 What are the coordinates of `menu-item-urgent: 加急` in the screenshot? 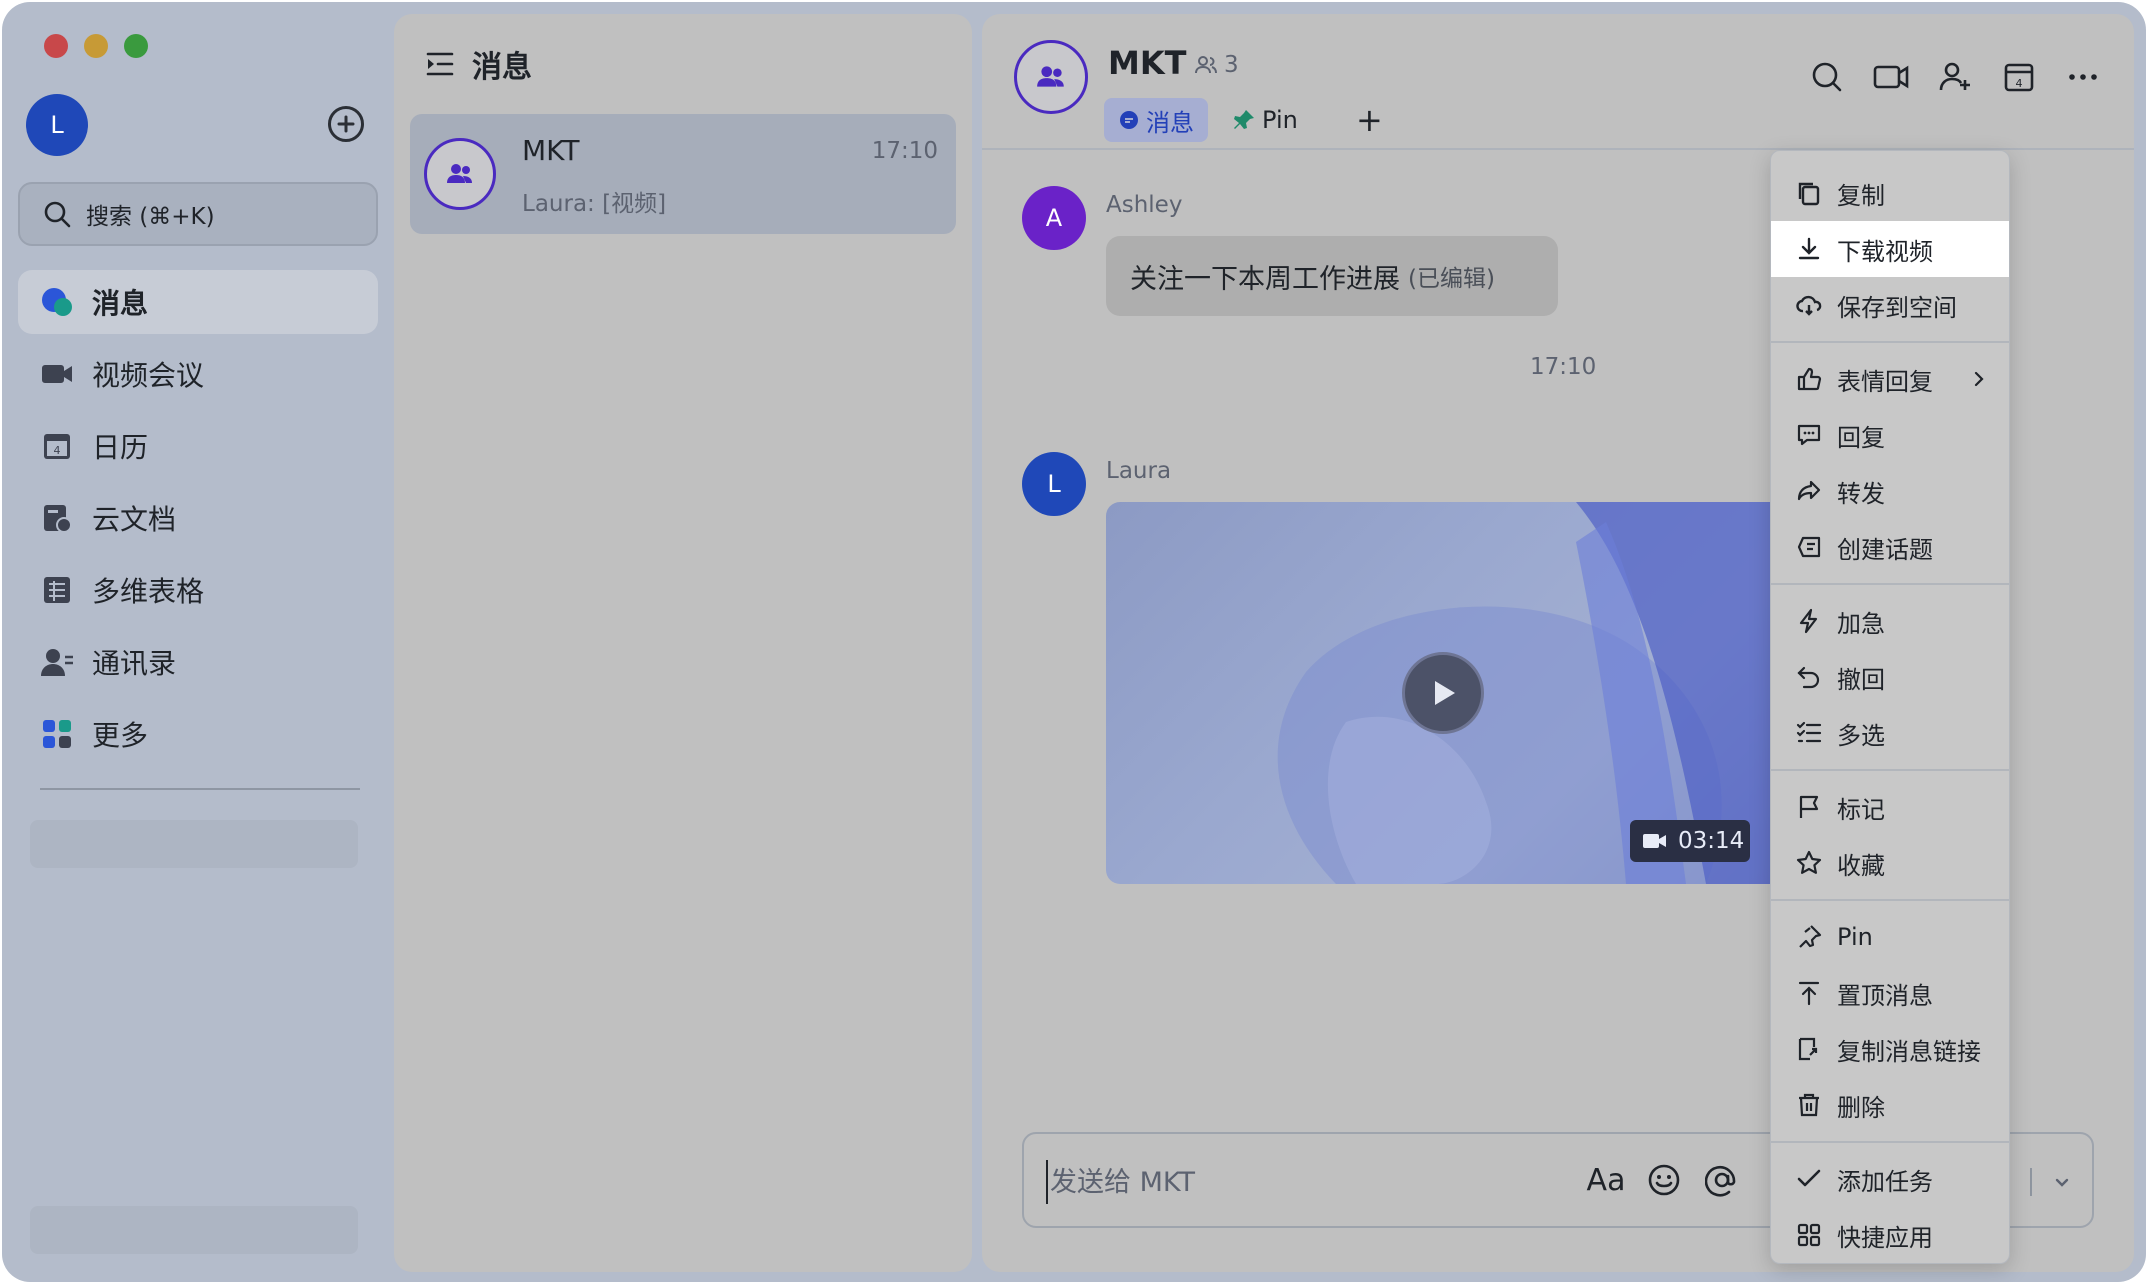 It's located at (1890, 621).